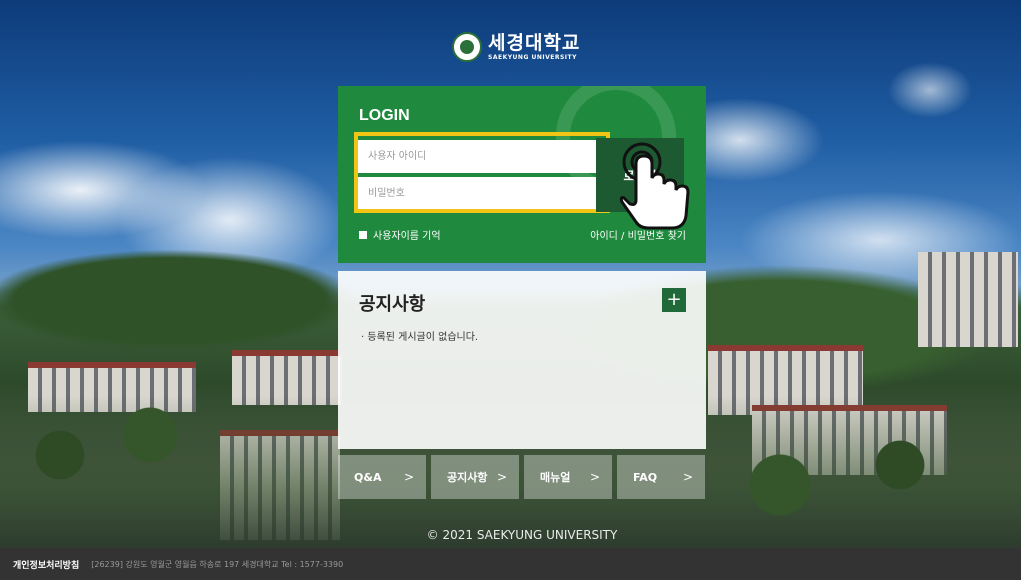  I want to click on university-logo: 세경대학교 SAEKYUNG UNIVERSITY, so click(516, 47).